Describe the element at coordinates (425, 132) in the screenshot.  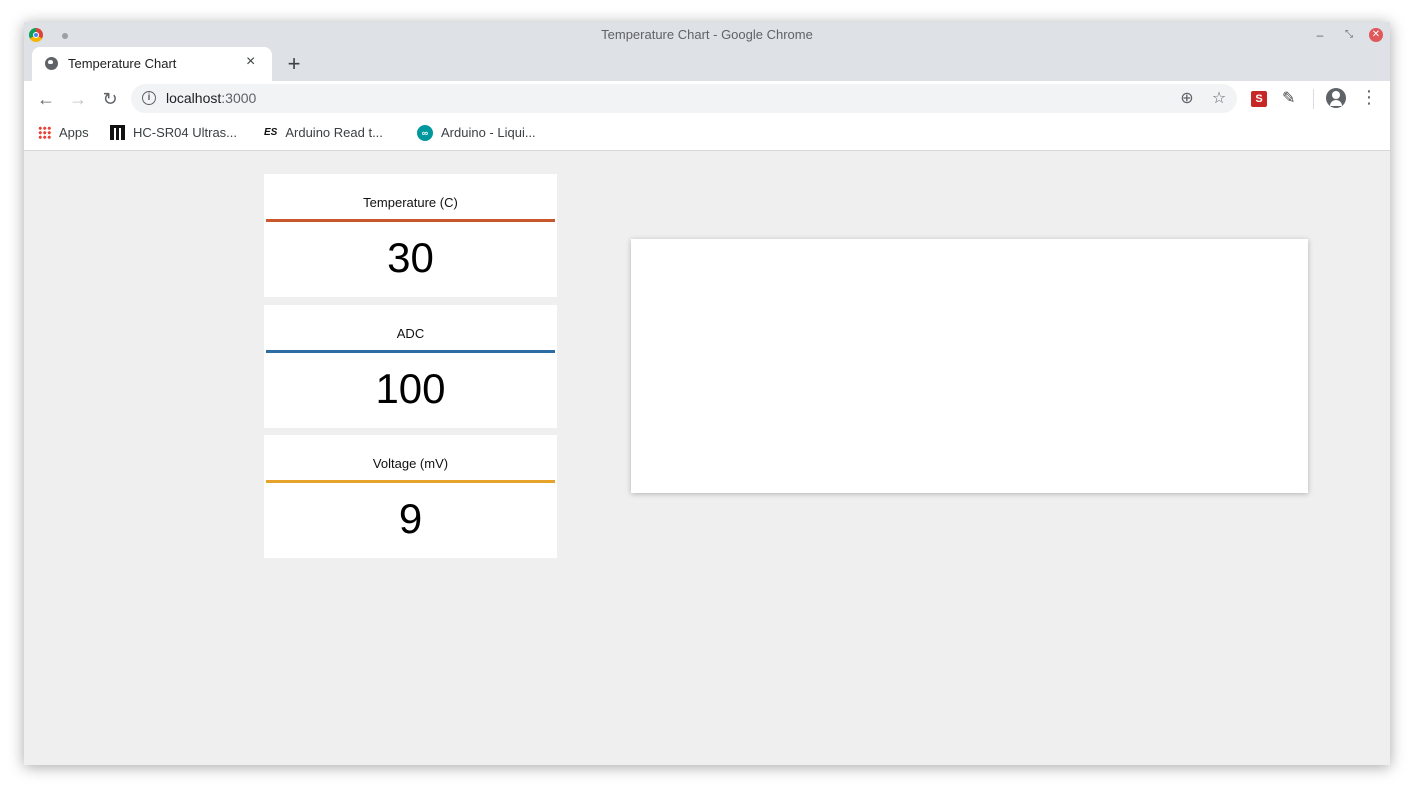
I see `arduino-favicon-icon: ∞` at that location.